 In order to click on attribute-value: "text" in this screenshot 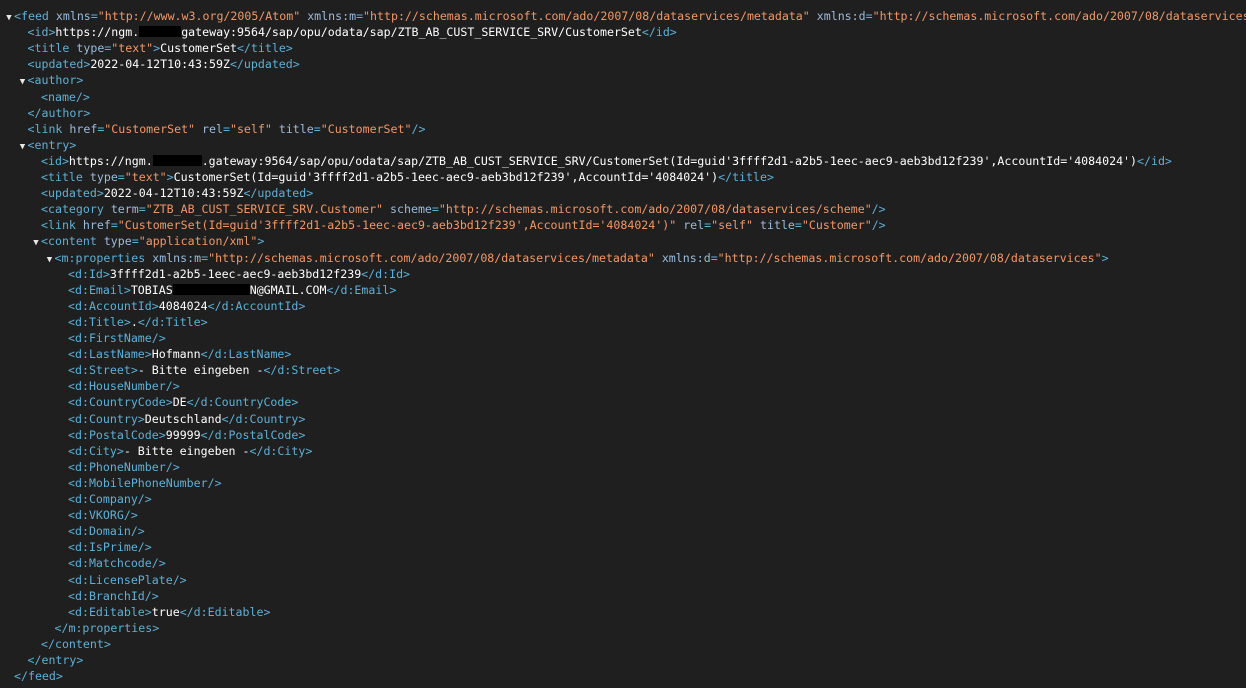, I will do `click(132, 48)`.